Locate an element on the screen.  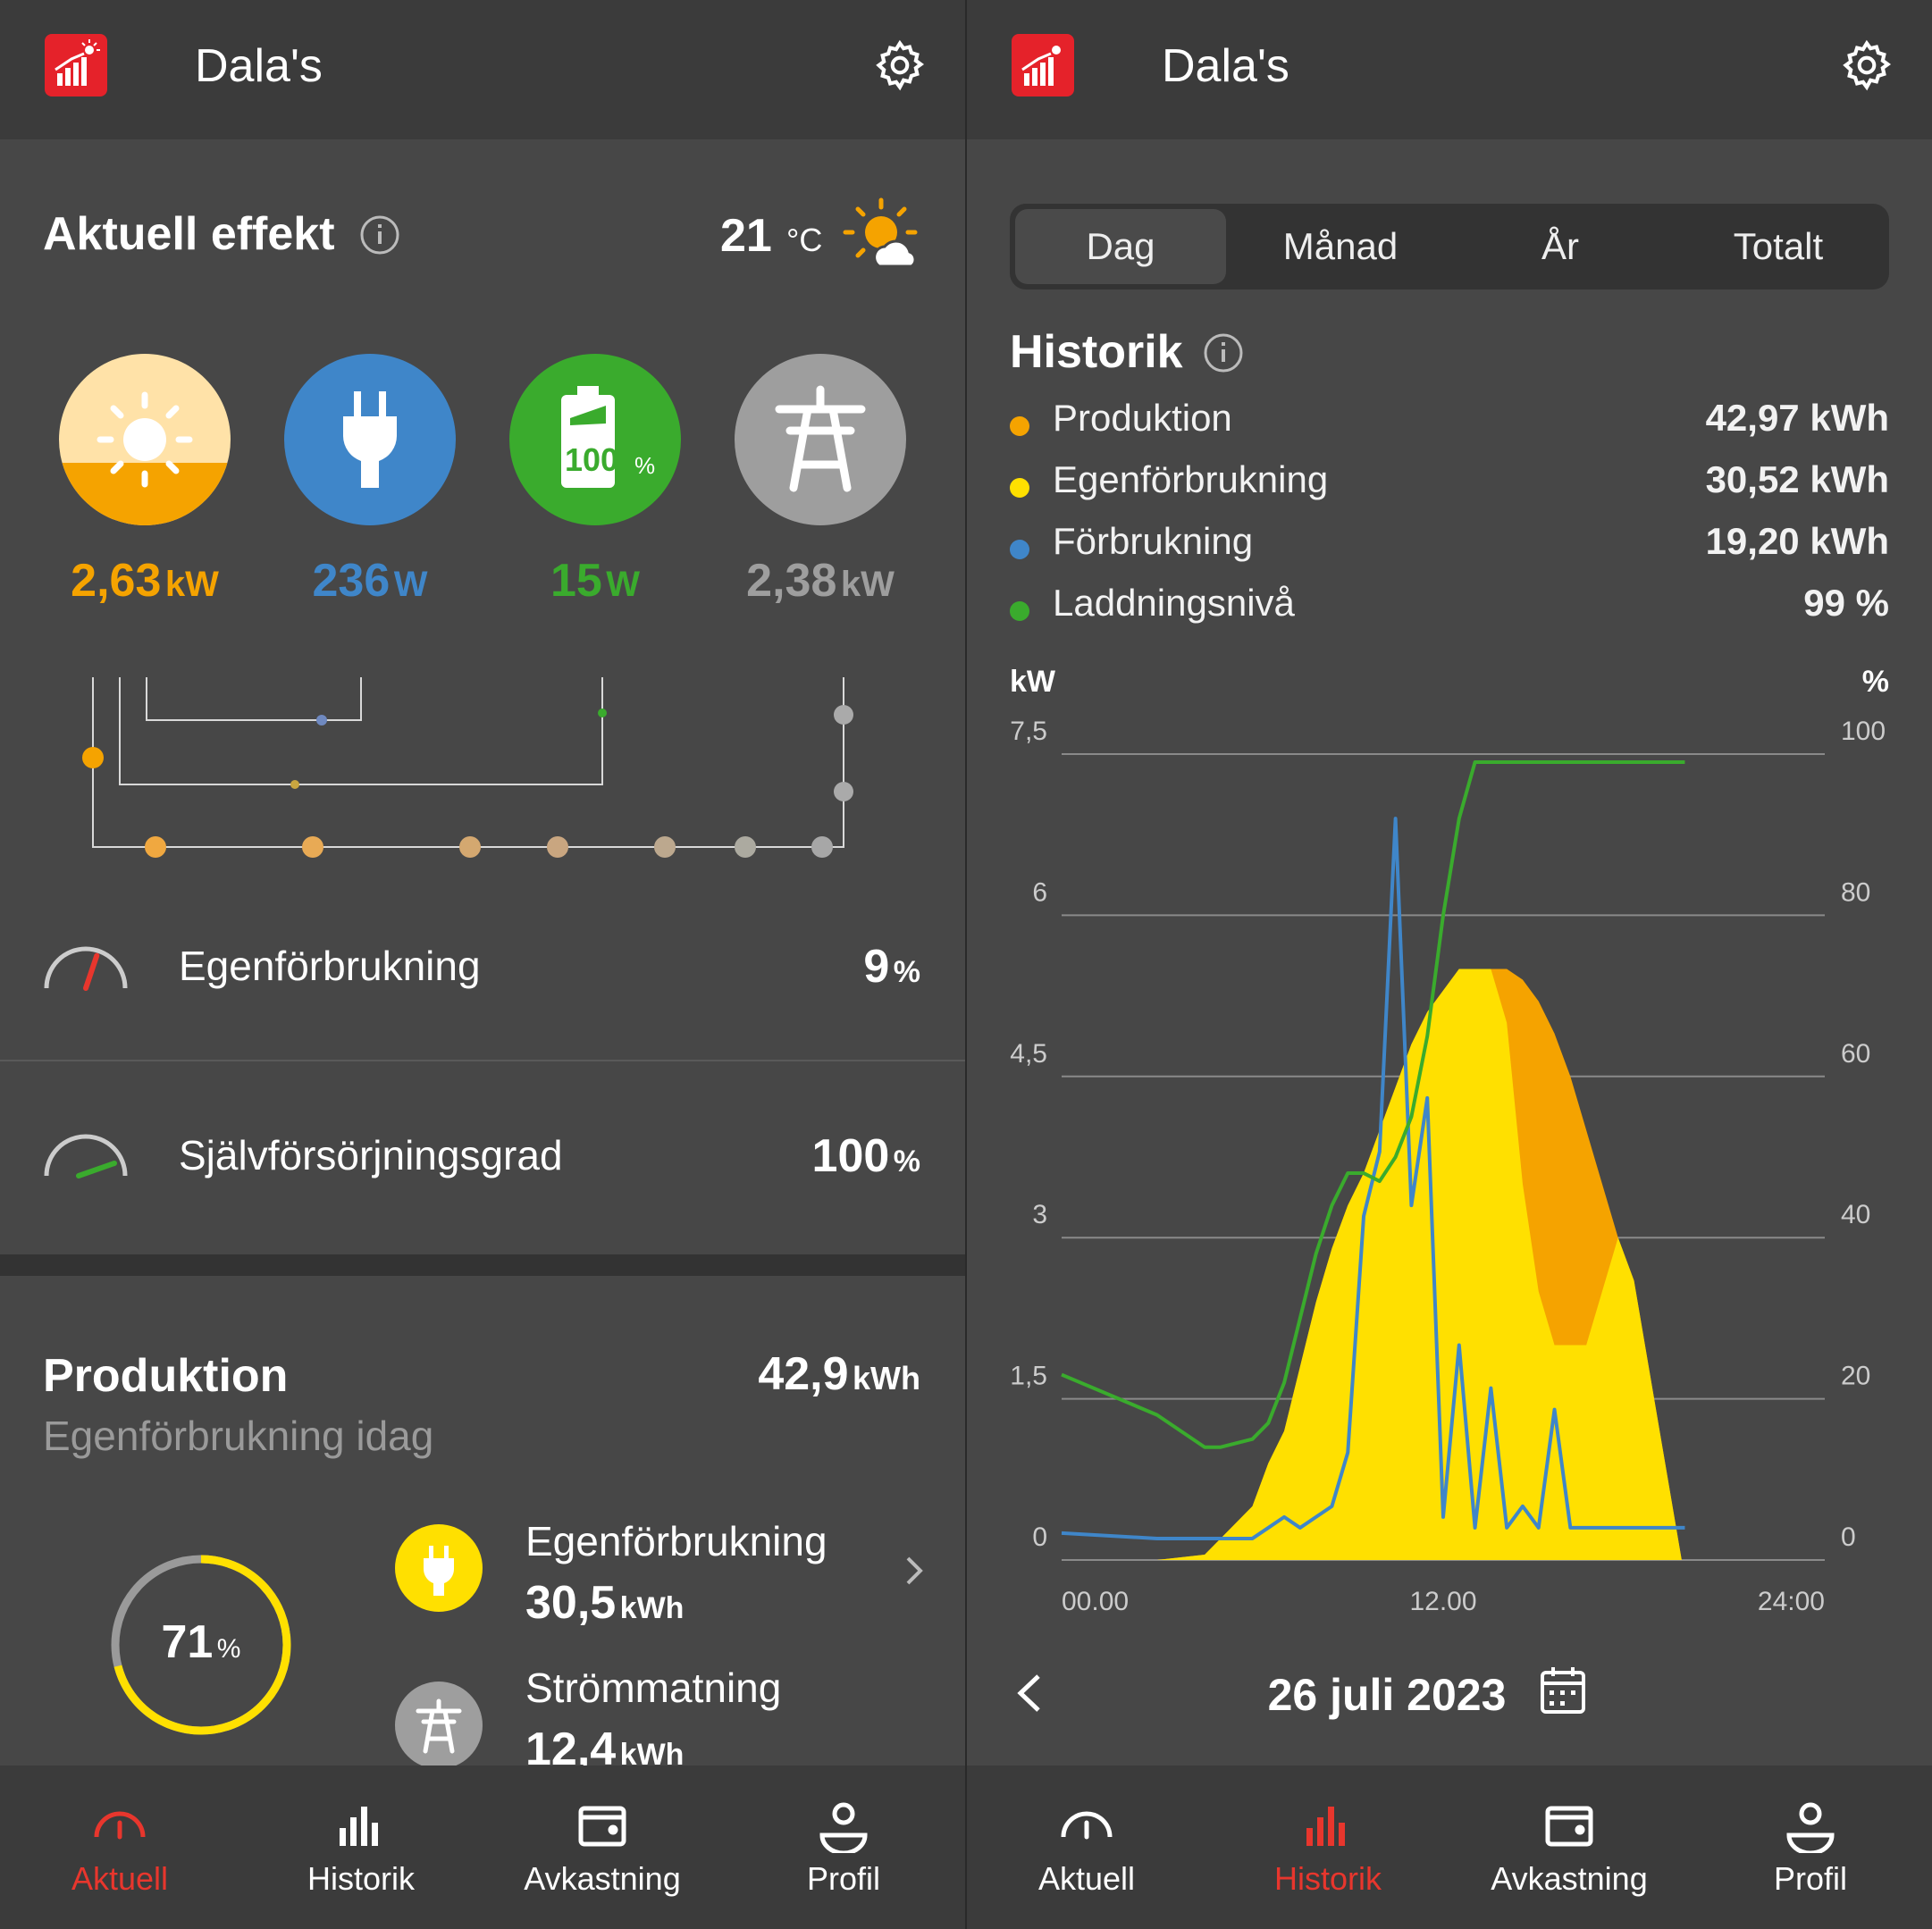
ring-unit: % is located at coordinates (228, 1649).